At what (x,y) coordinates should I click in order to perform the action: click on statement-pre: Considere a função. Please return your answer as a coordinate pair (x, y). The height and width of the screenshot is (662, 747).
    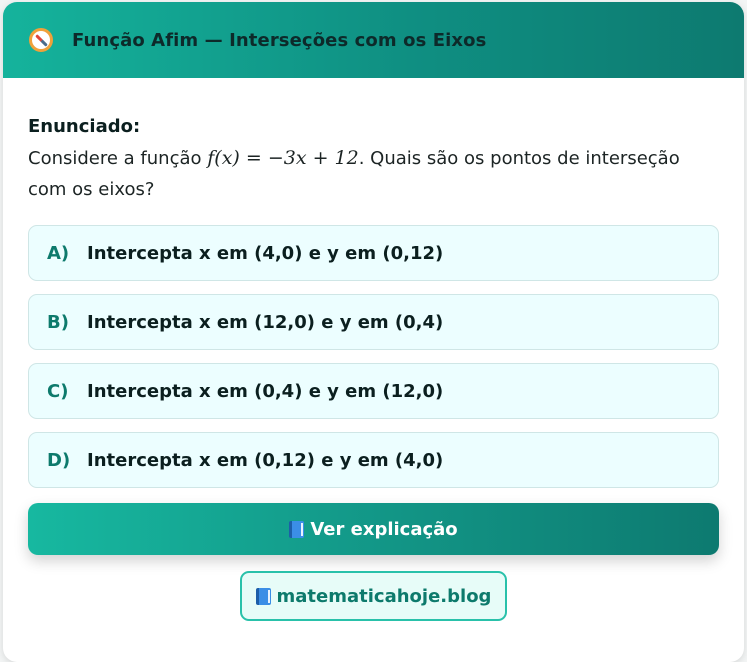
    Looking at the image, I should click on (118, 158).